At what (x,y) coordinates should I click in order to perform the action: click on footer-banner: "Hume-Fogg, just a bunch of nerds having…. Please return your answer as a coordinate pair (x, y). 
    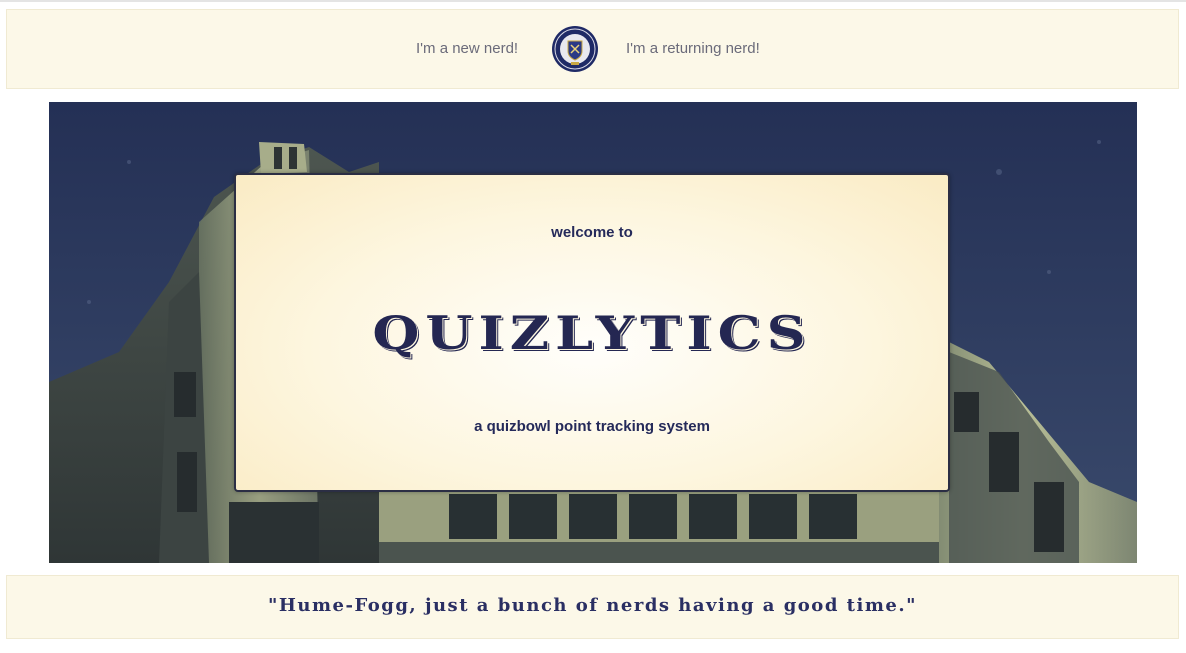
    Looking at the image, I should click on (592, 607).